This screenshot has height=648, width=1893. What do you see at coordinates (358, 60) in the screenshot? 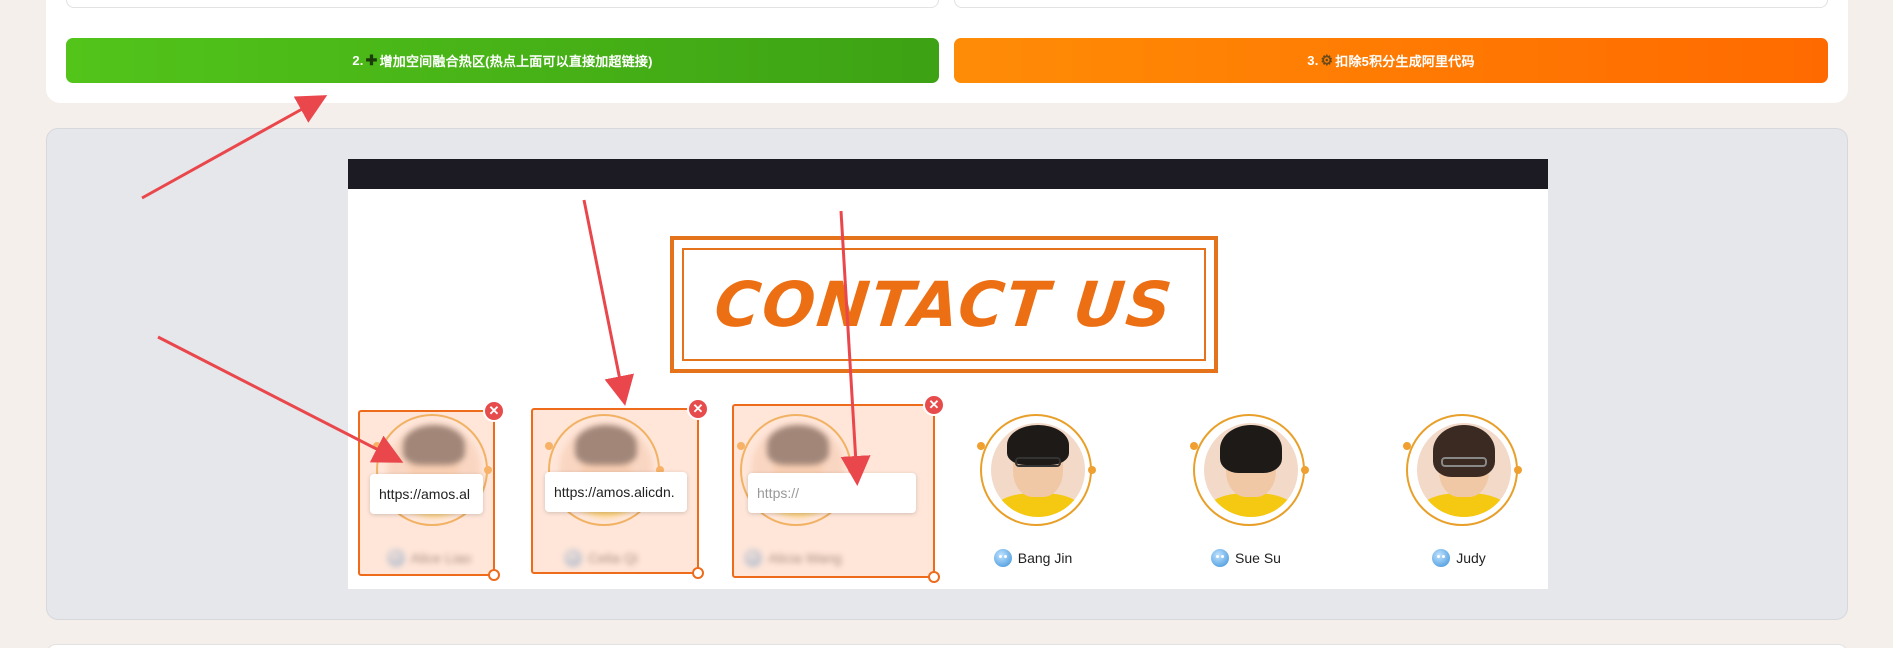
I see `hotspot-step-label: 2.` at bounding box center [358, 60].